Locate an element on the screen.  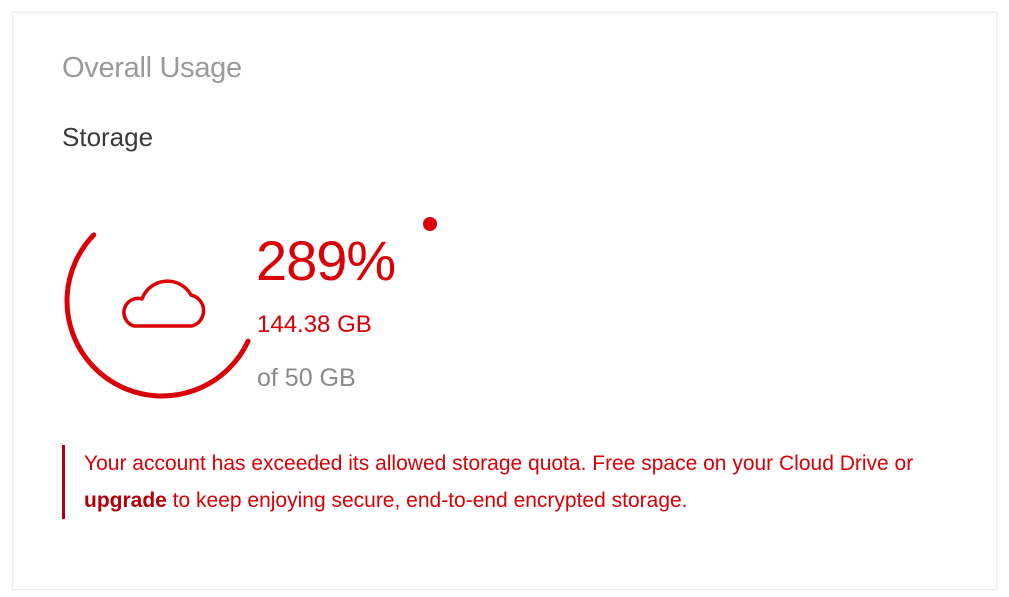
storage-section-title: Storage is located at coordinates (108, 137).